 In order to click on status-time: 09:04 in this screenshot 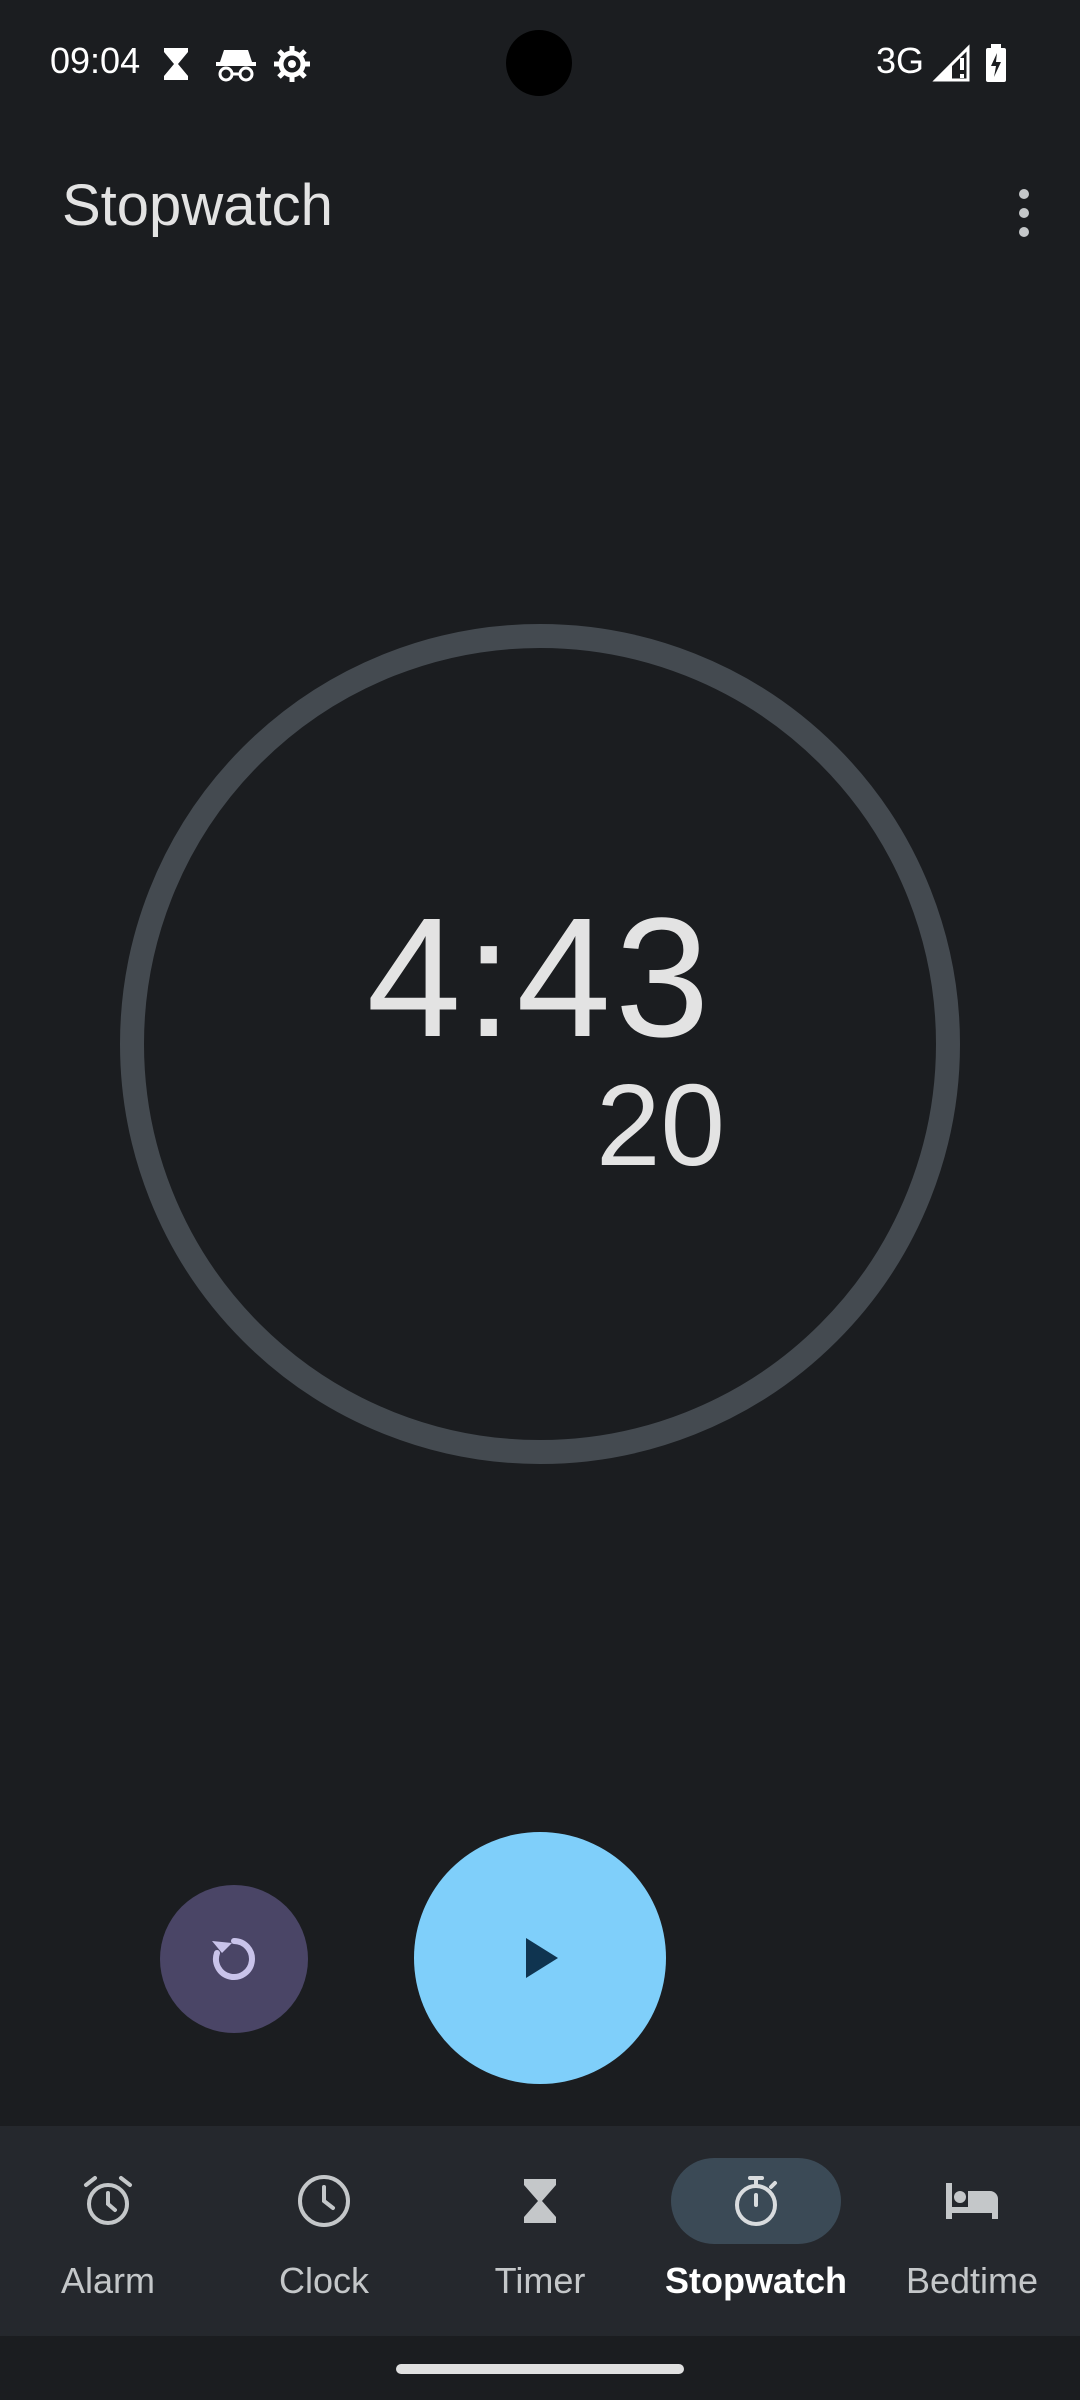, I will do `click(95, 60)`.